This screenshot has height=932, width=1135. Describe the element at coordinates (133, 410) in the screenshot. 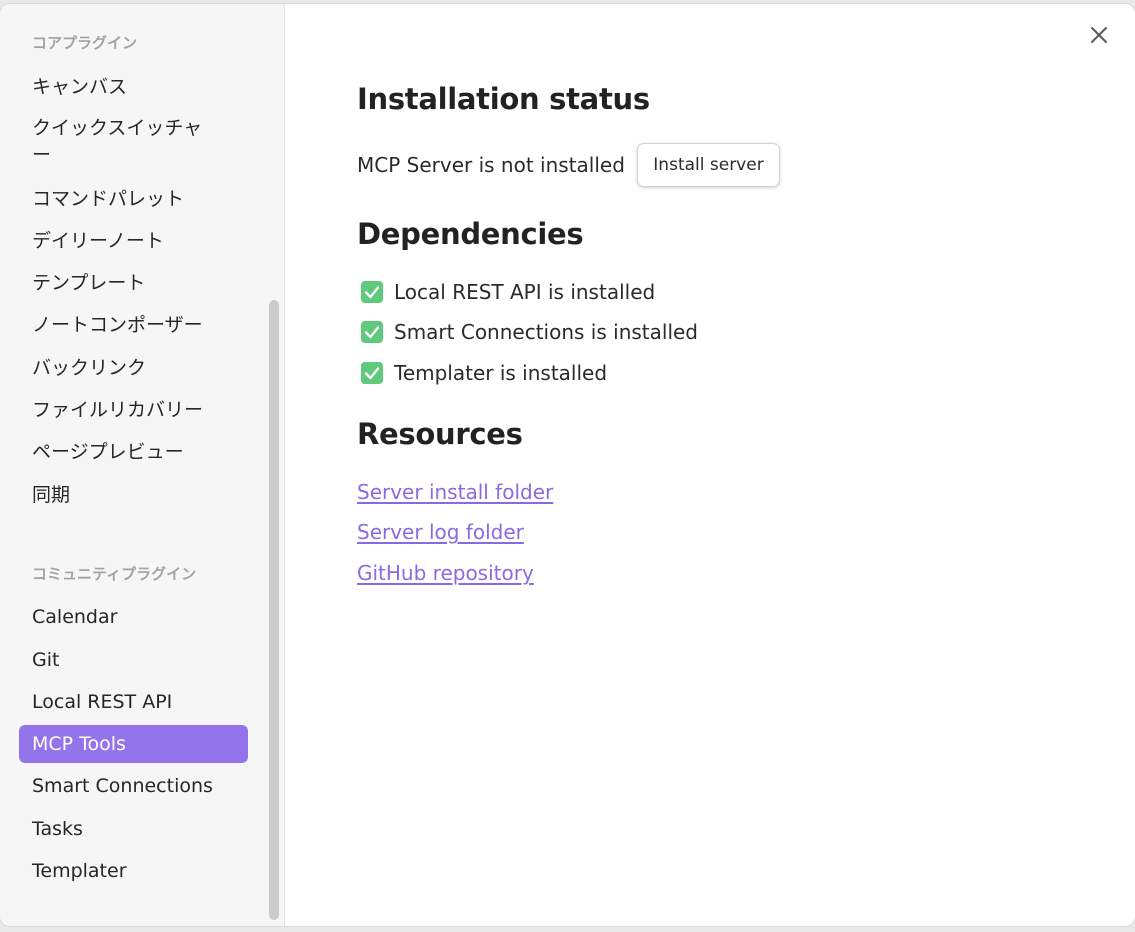

I see `sidebar-item-file-recovery: ファイルリカバリー` at that location.